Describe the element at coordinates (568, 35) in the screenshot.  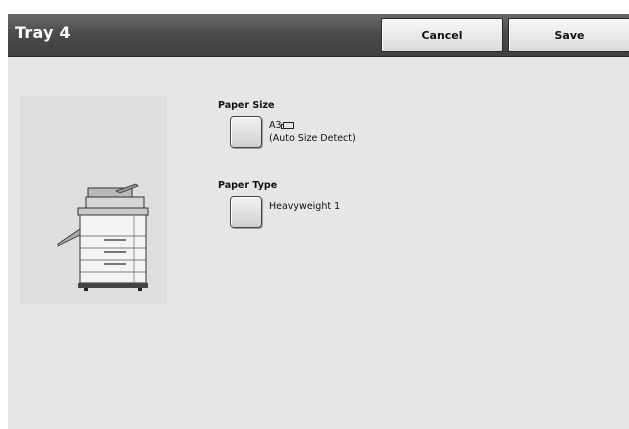
I see `save-button: Save` at that location.